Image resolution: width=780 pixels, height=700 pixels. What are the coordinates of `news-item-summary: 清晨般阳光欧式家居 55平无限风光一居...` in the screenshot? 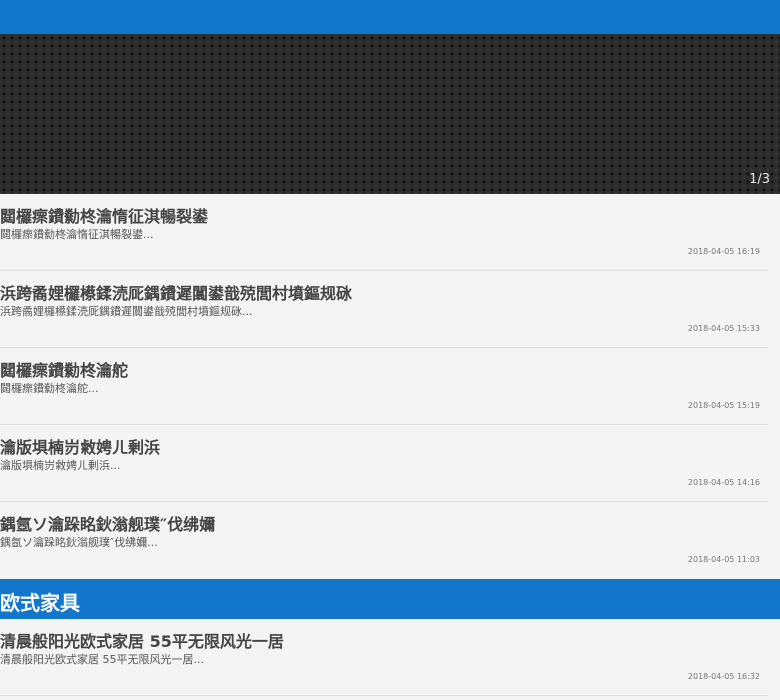 It's located at (102, 659).